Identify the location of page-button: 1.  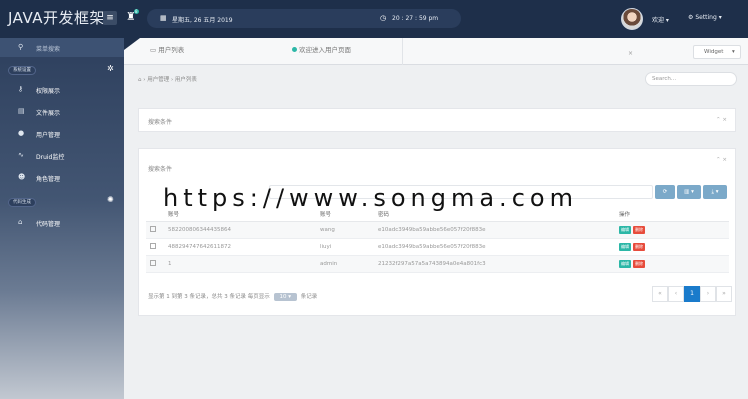
(692, 294).